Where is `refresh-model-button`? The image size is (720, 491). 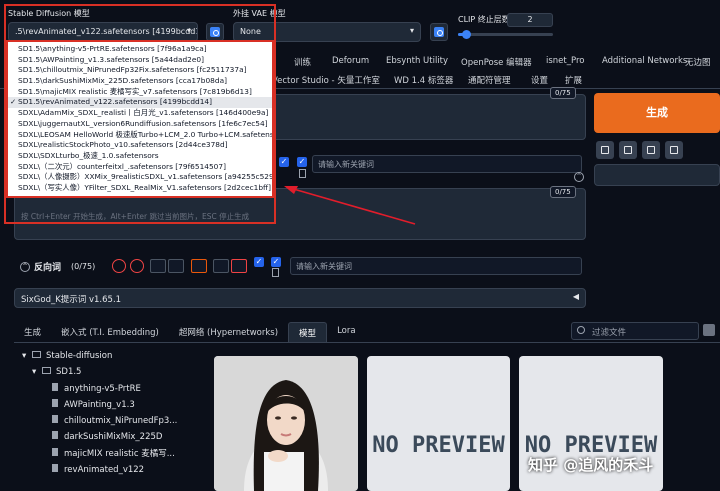 refresh-model-button is located at coordinates (215, 32).